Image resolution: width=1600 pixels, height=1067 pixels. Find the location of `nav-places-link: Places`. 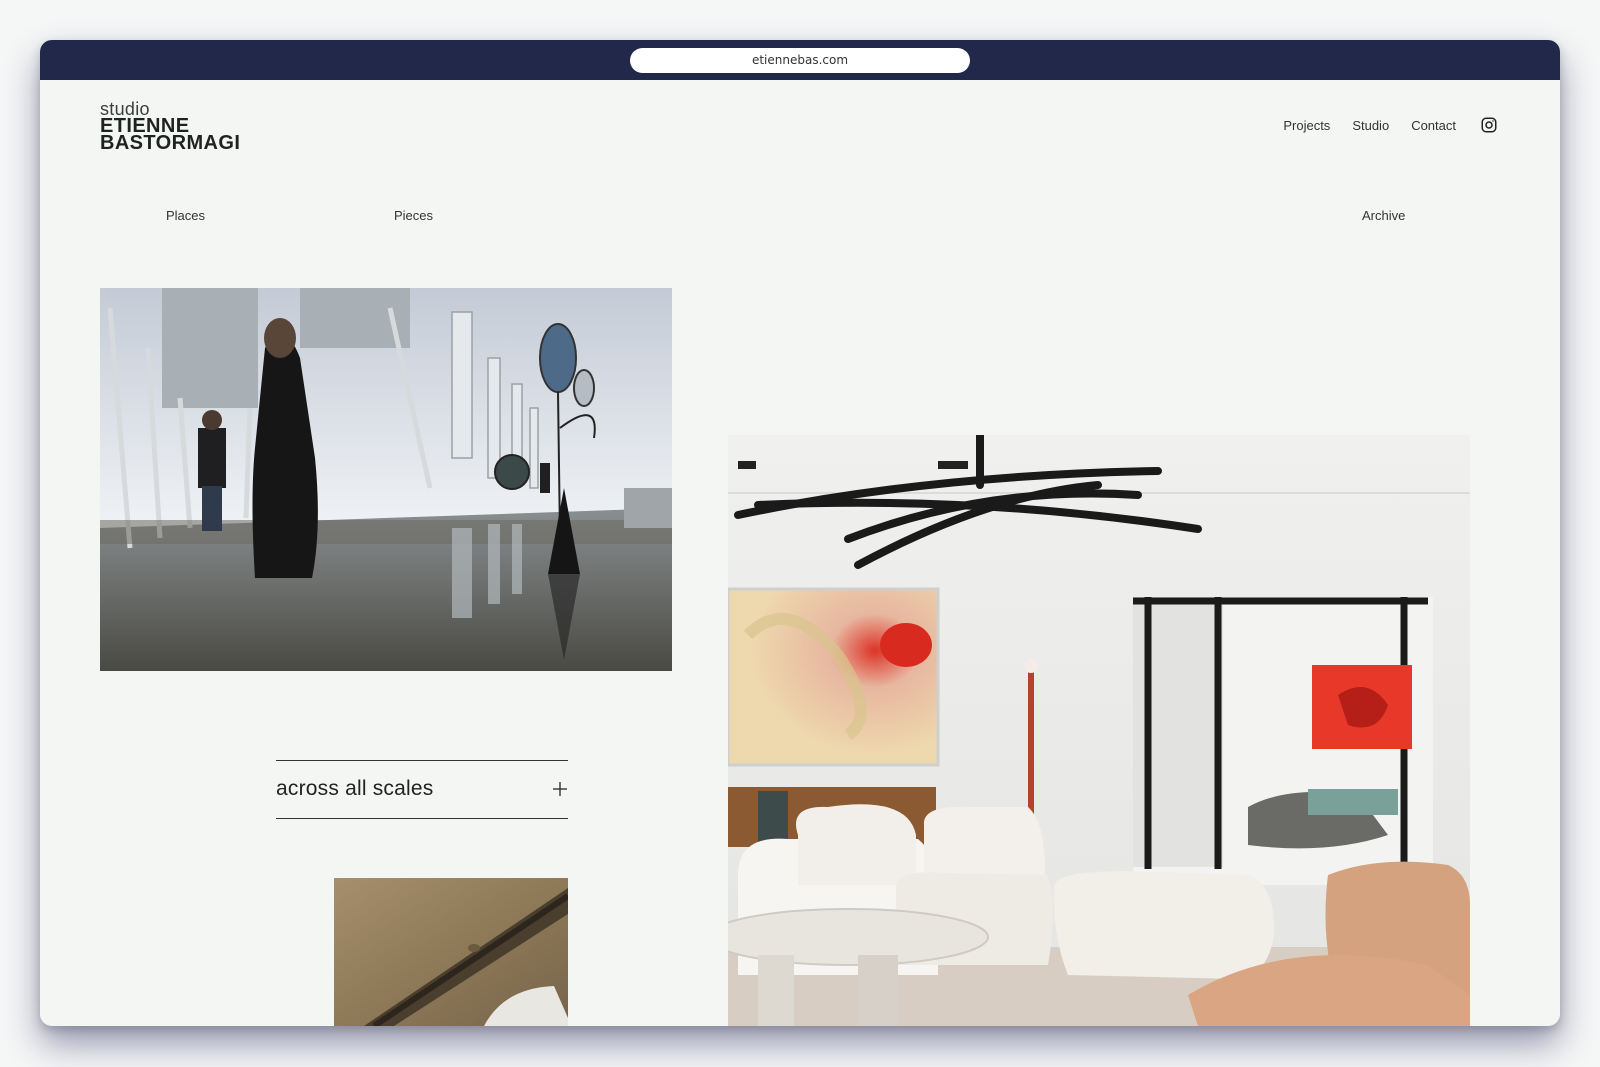

nav-places-link: Places is located at coordinates (185, 215).